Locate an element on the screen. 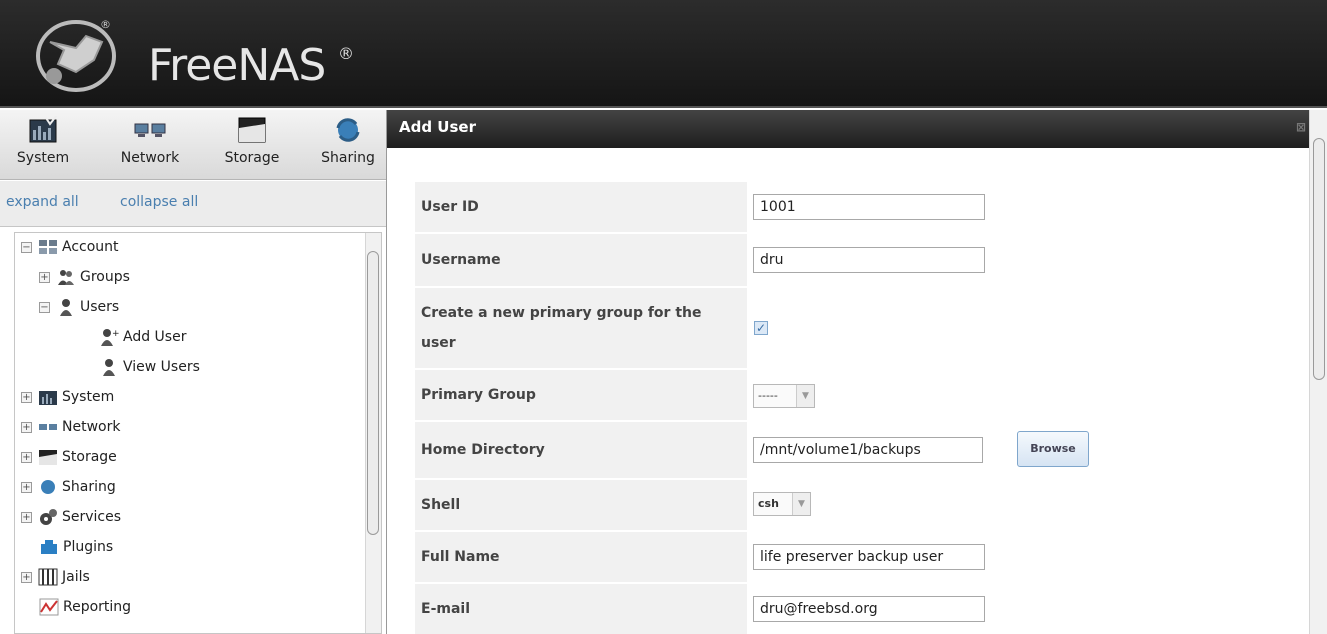 The width and height of the screenshot is (1327, 634). tree-item-view-users: View Users is located at coordinates (149, 367).